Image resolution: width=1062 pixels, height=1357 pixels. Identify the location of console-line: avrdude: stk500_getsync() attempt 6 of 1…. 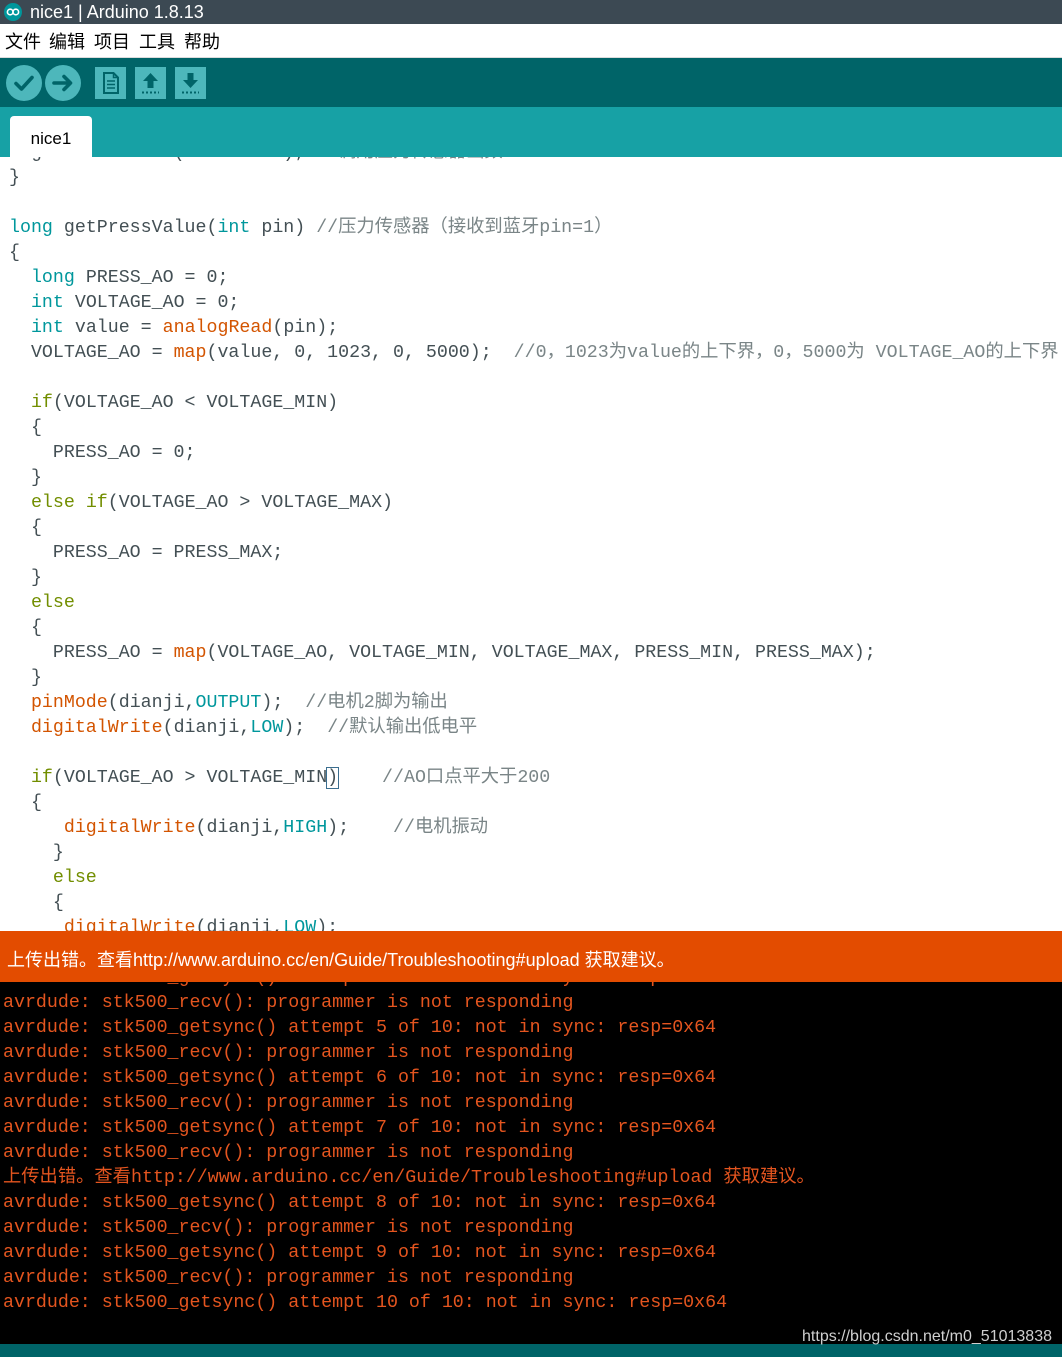
(532, 1078).